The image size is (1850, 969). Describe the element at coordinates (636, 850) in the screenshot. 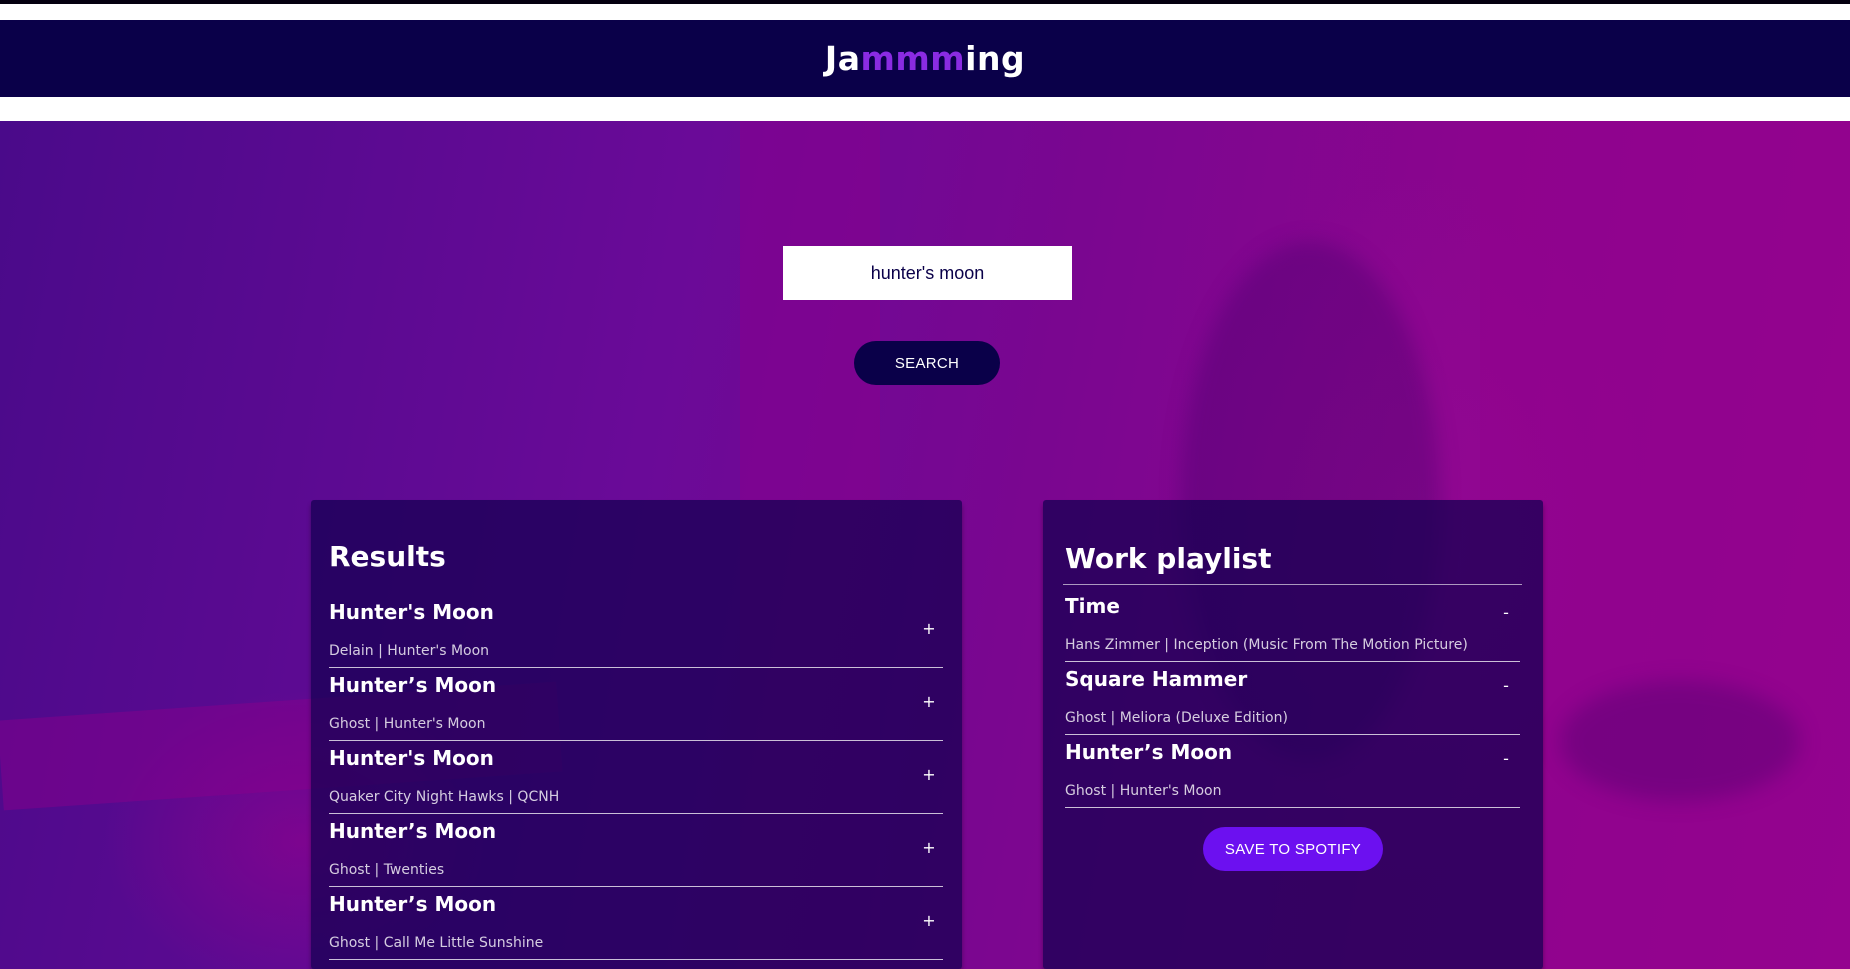

I see `result-track-row: Hunter’s Moon Ghost | Twenties +` at that location.